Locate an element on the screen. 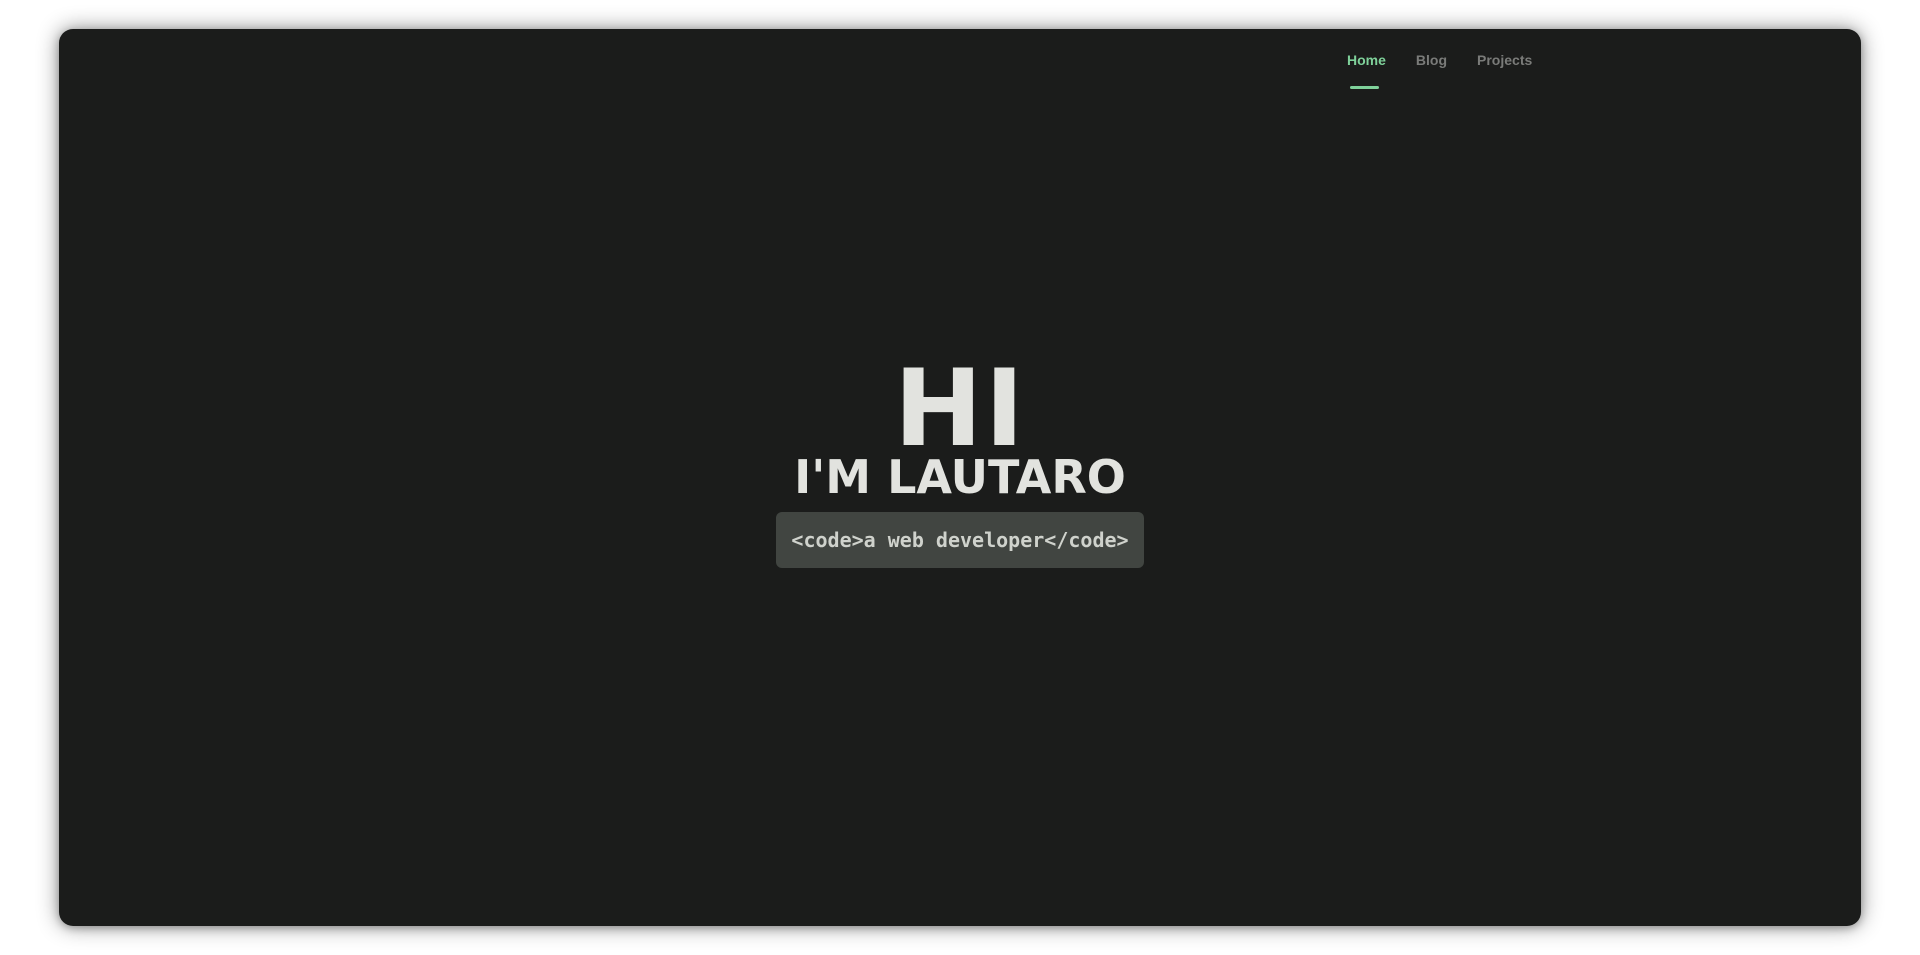 This screenshot has width=1920, height=955. nav-projects-link: Projects is located at coordinates (1504, 48).